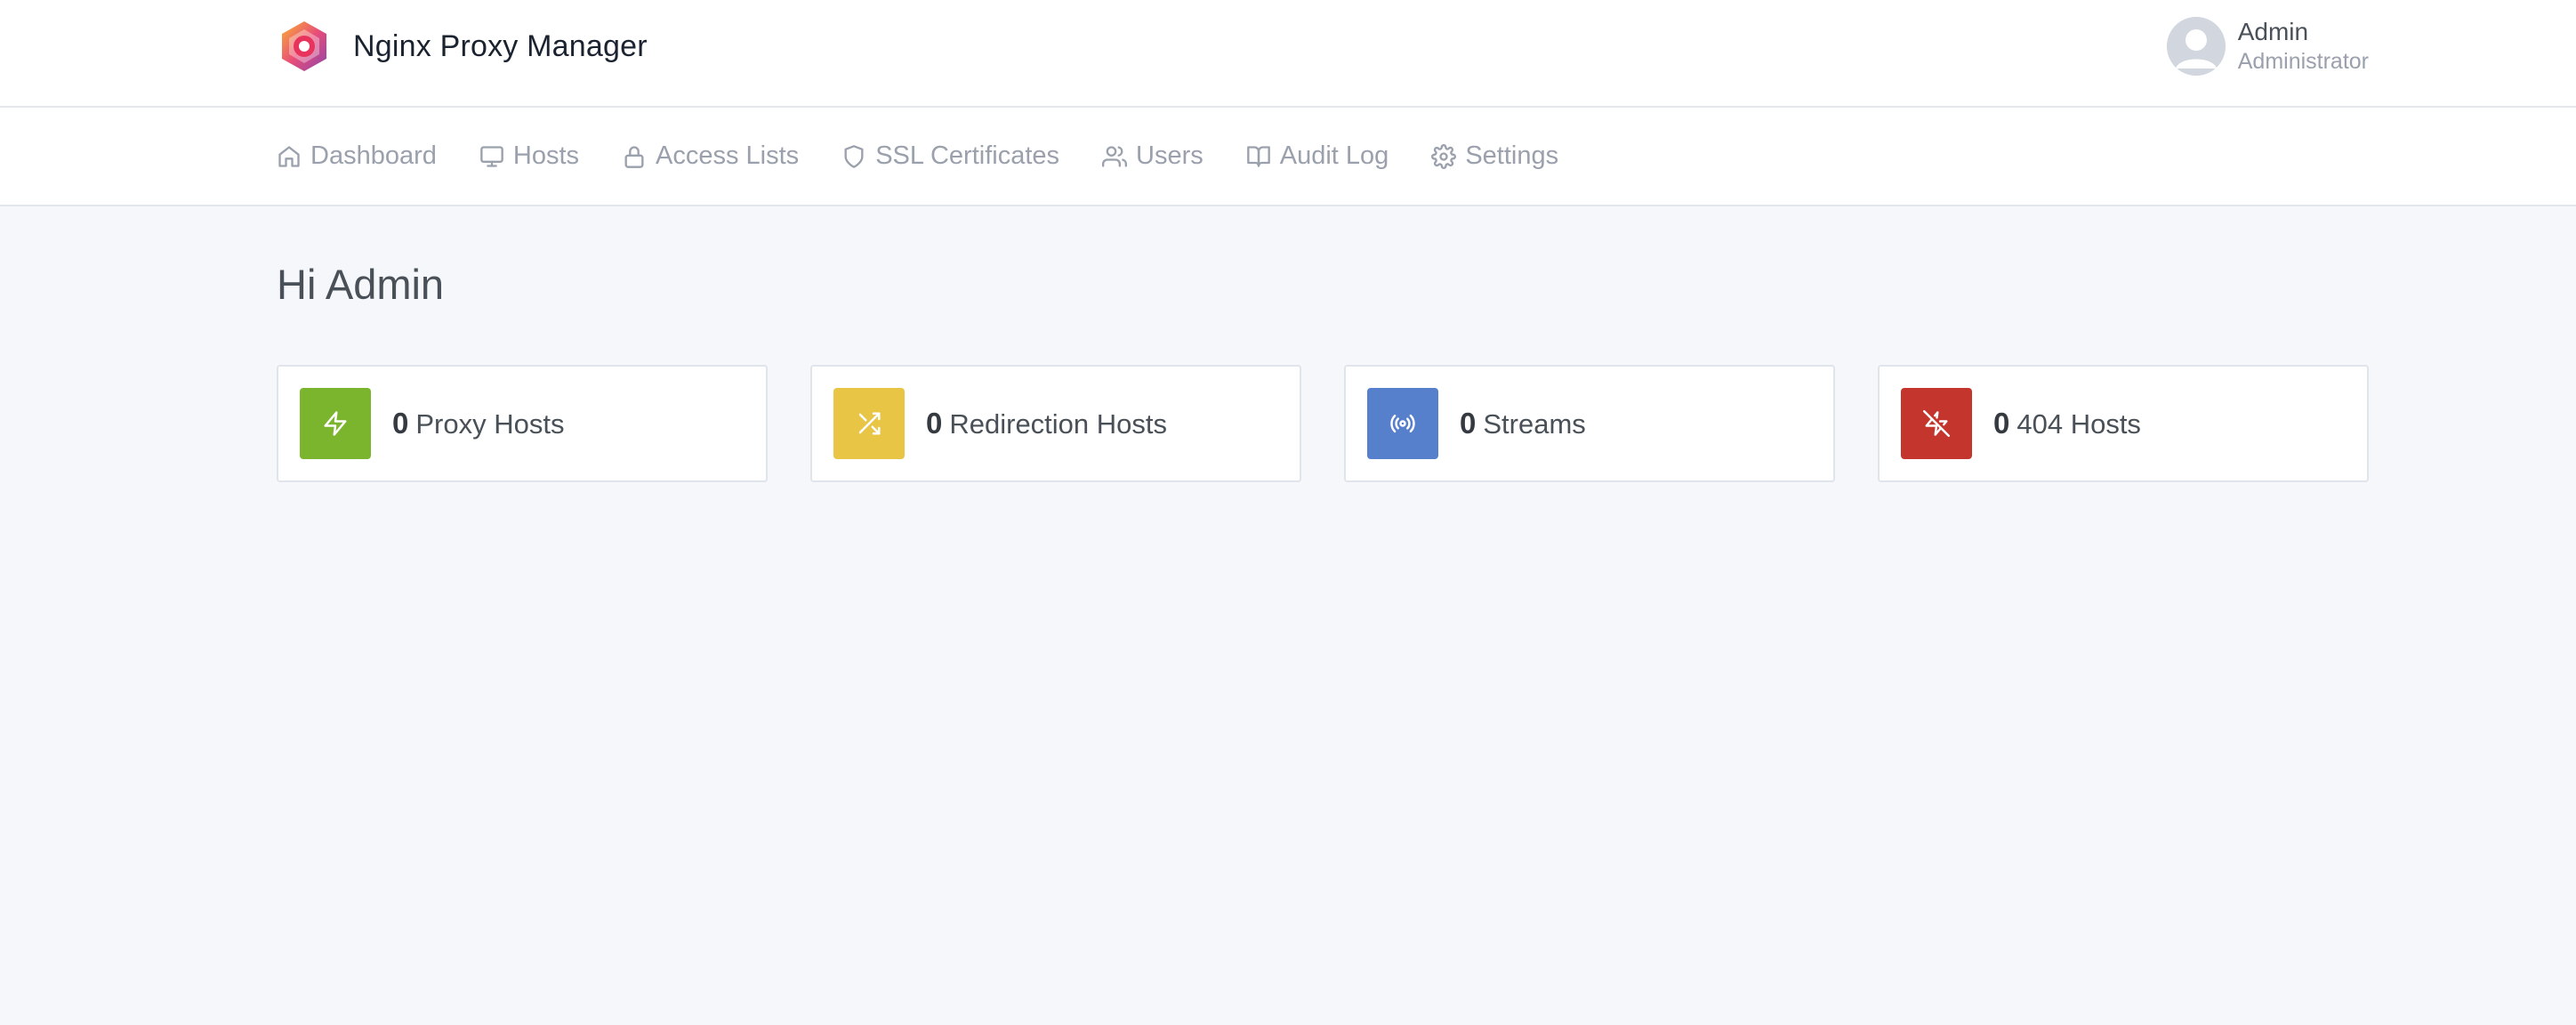 The height and width of the screenshot is (1025, 2576). What do you see at coordinates (546, 155) in the screenshot?
I see `nav-item-label: Hosts` at bounding box center [546, 155].